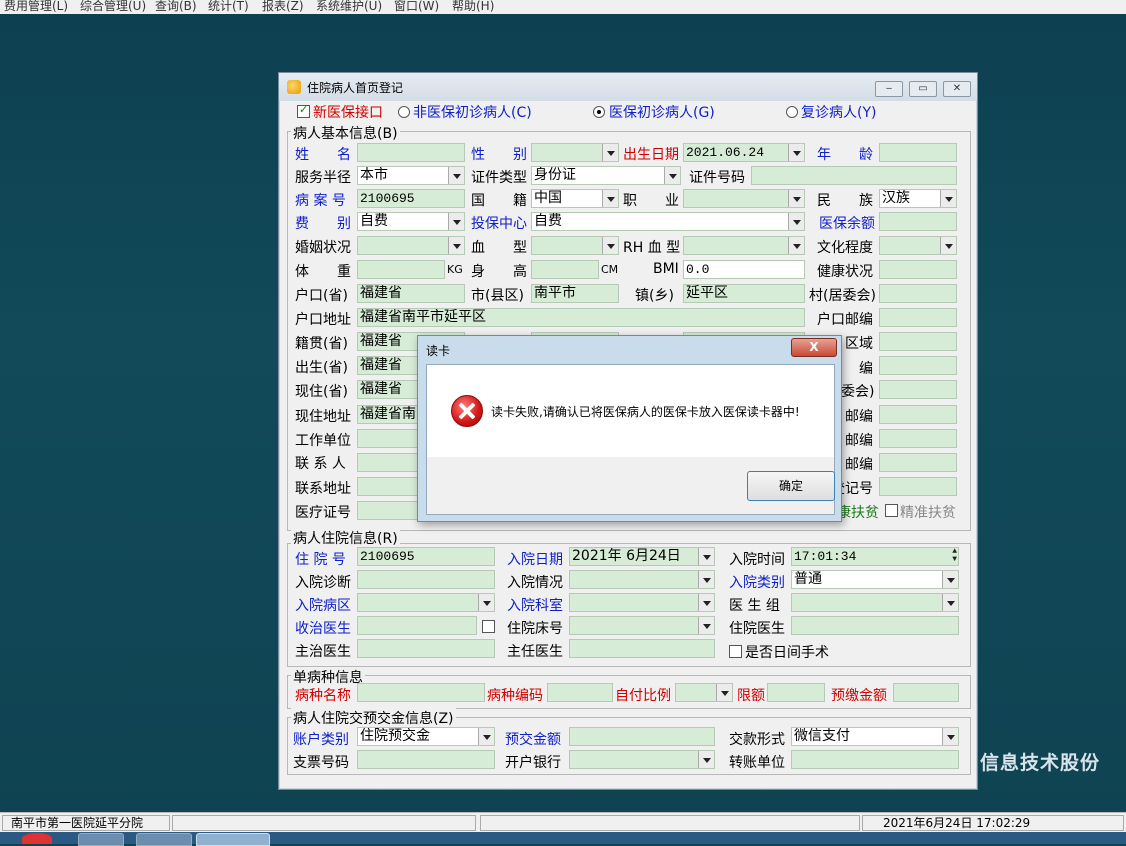  What do you see at coordinates (957, 89) in the screenshot?
I see `close-button: ✕` at bounding box center [957, 89].